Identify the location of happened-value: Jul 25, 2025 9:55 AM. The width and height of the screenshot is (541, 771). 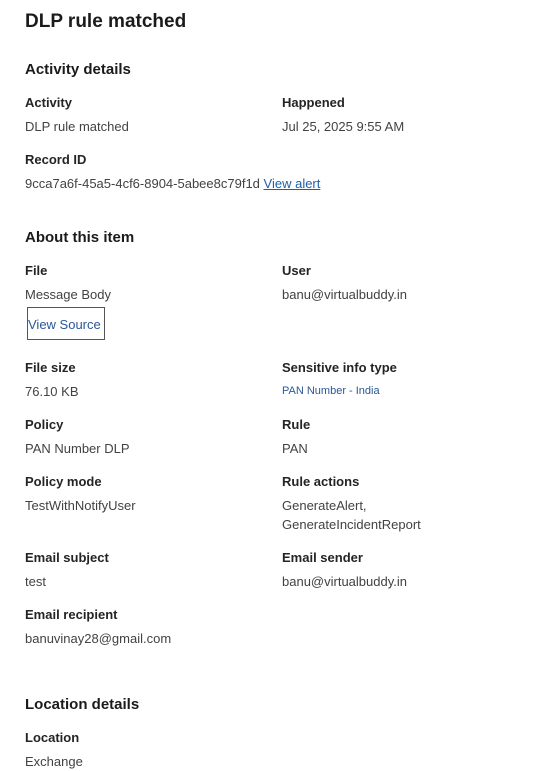
(343, 126).